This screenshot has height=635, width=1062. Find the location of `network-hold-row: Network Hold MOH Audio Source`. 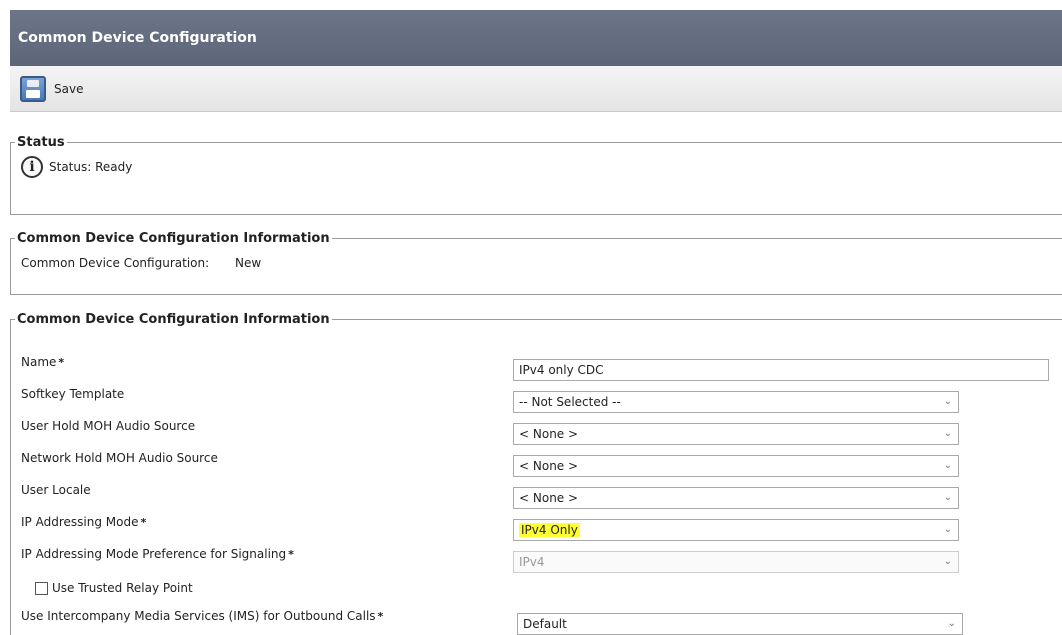

network-hold-row: Network Hold MOH Audio Source is located at coordinates (119, 458).